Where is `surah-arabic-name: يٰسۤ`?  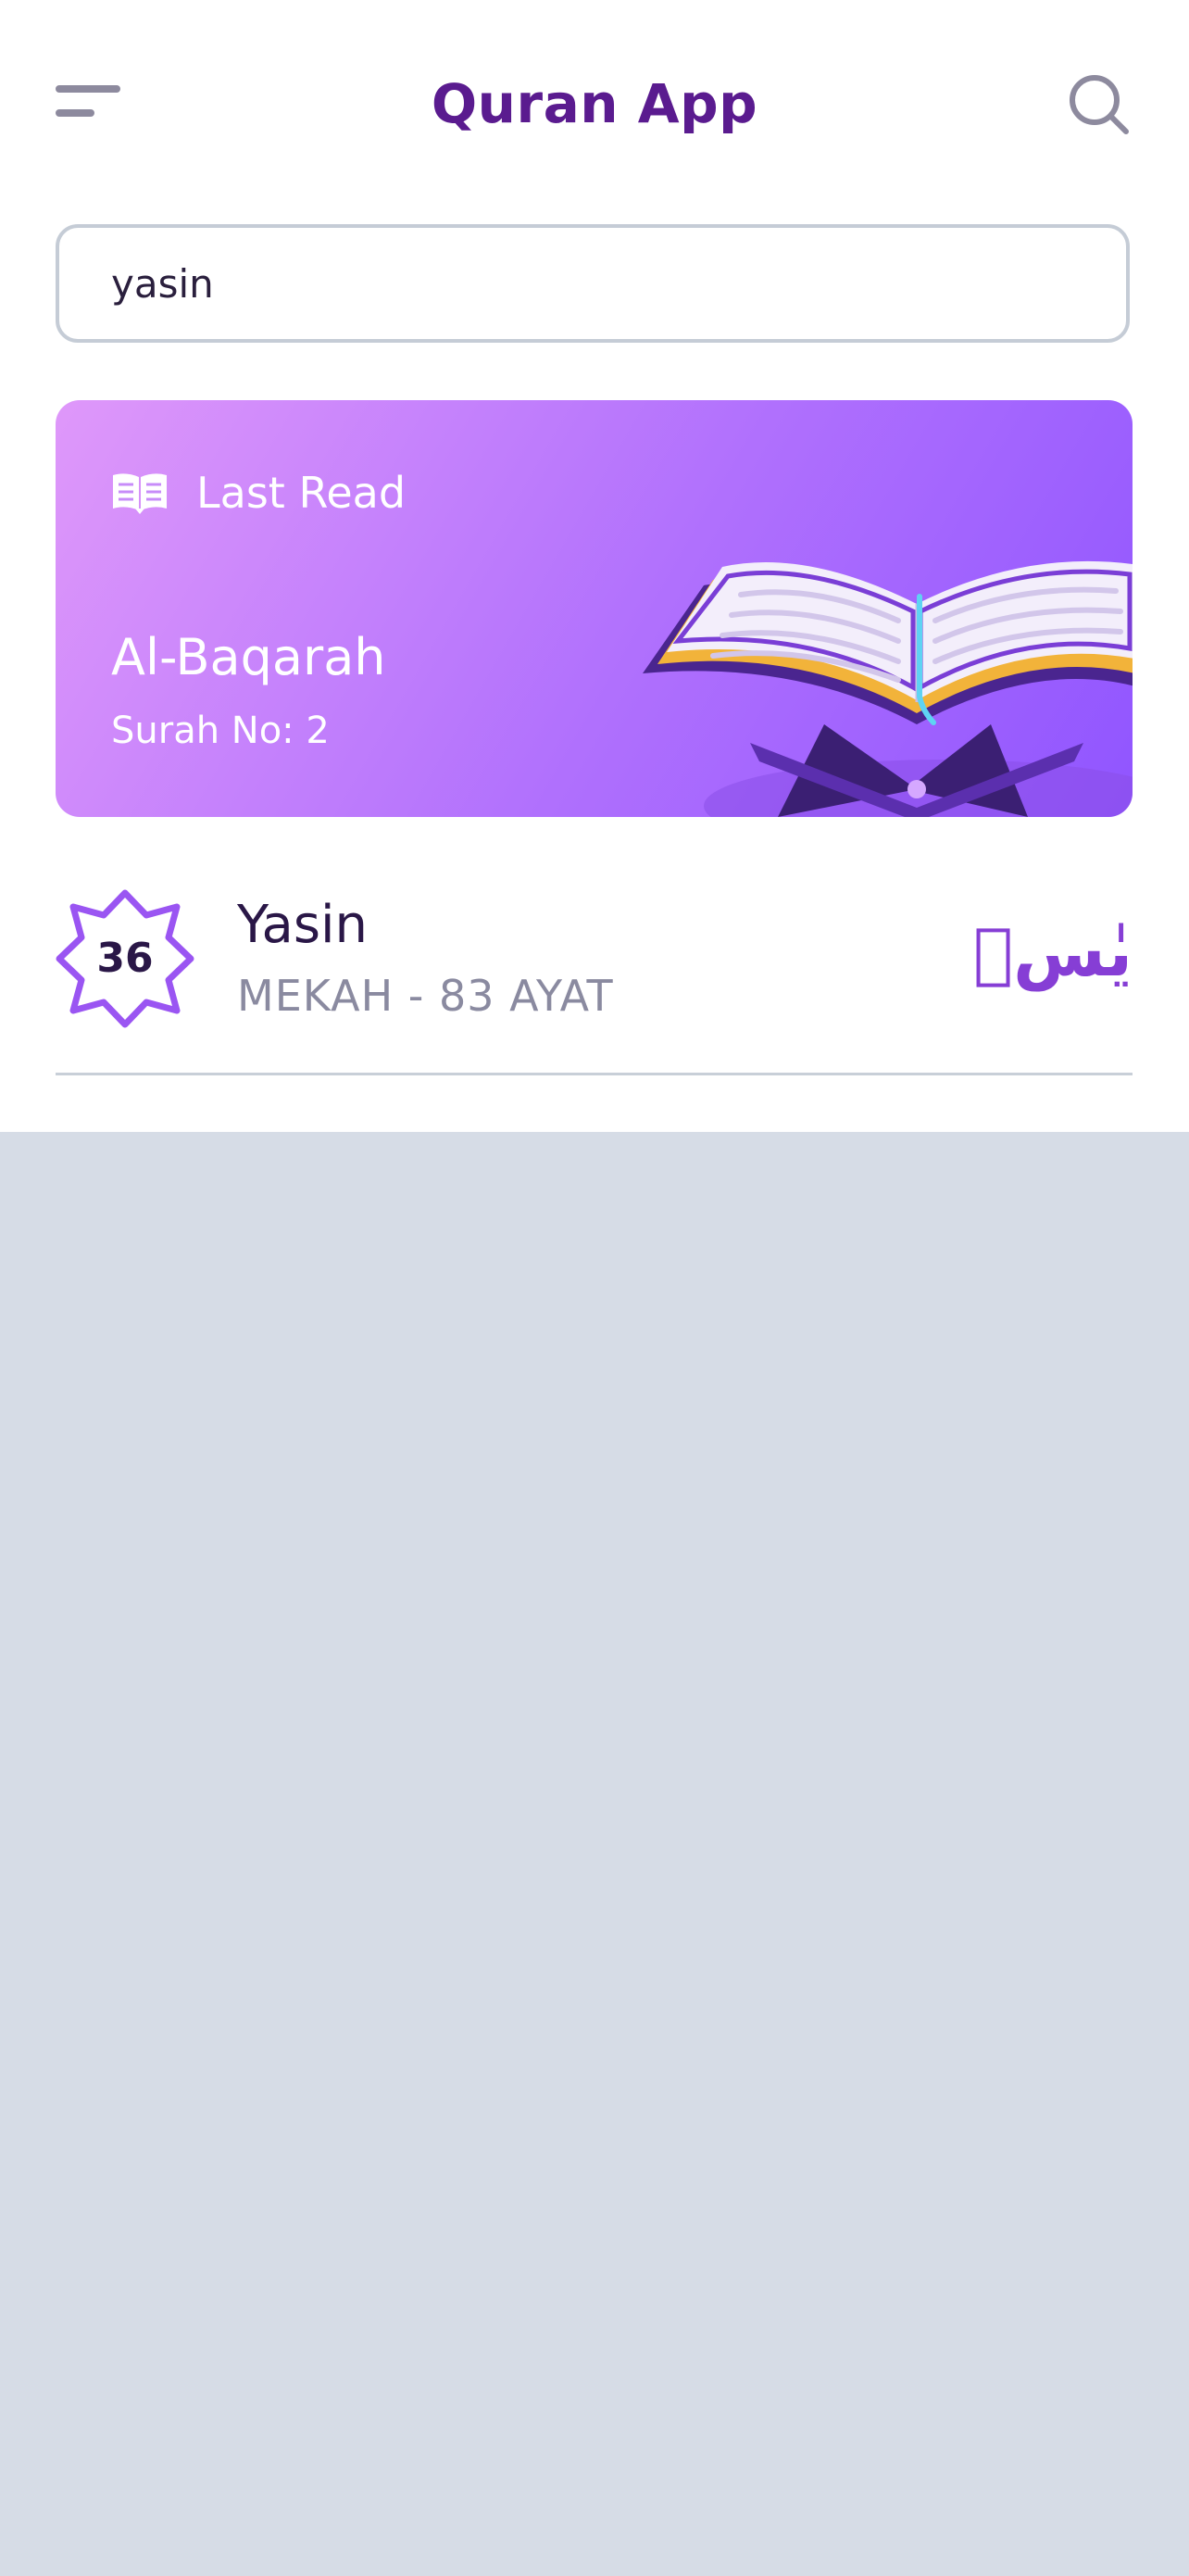 surah-arabic-name: يٰسۤ is located at coordinates (1052, 952).